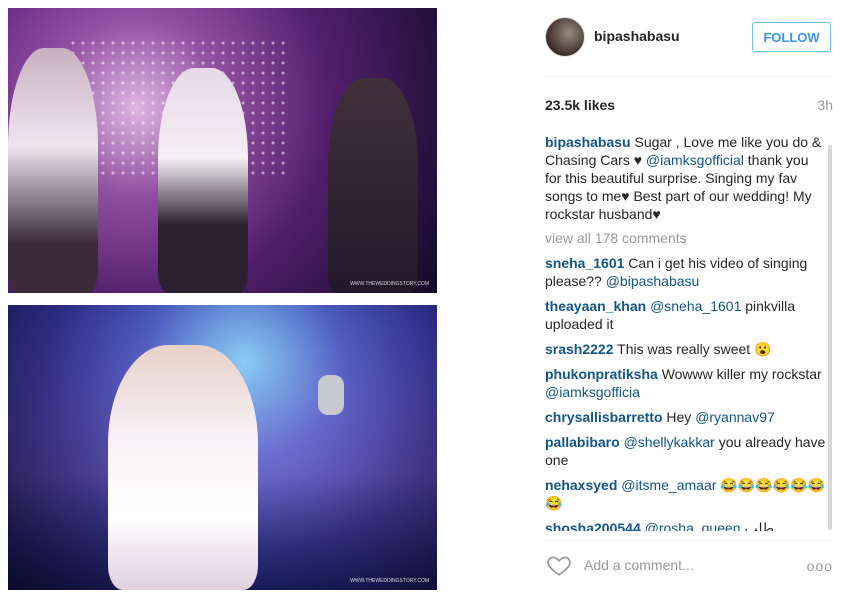 This screenshot has height=599, width=843. Describe the element at coordinates (588, 142) in the screenshot. I see `caption-username: bipashabasu` at that location.